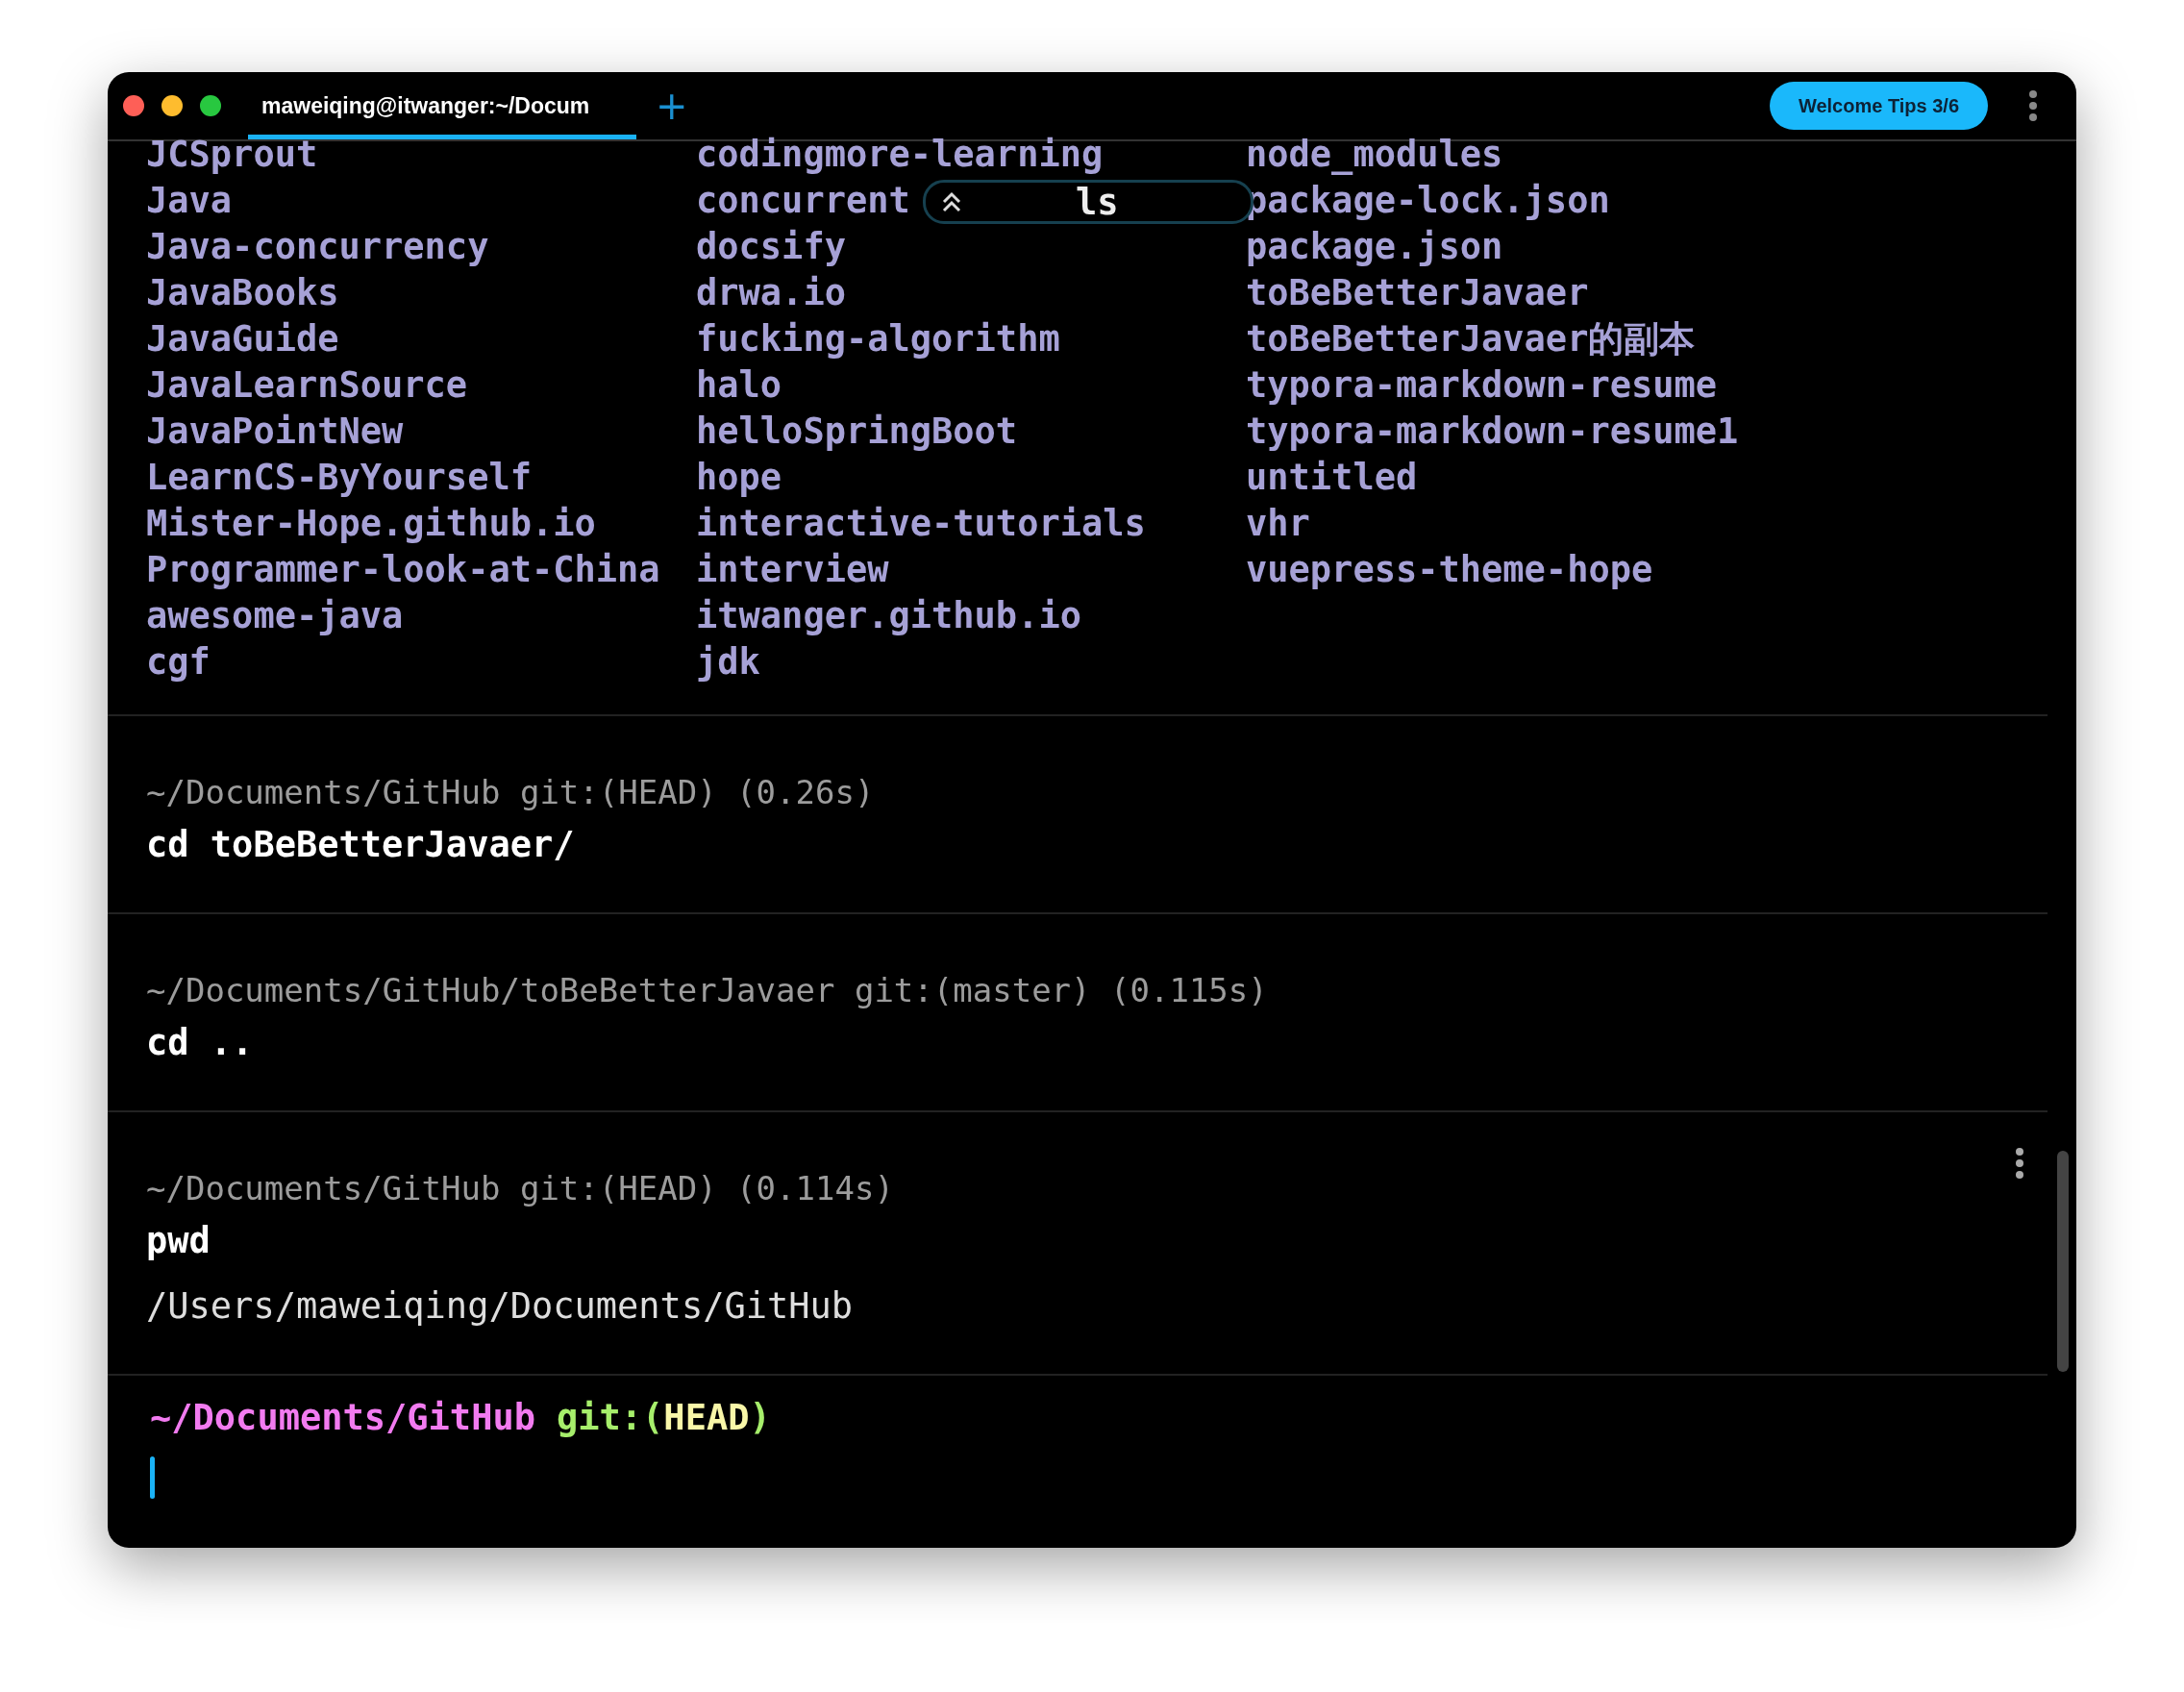 The width and height of the screenshot is (2184, 1692). I want to click on command-text: cd toBeBetterJavaer/, so click(361, 845).